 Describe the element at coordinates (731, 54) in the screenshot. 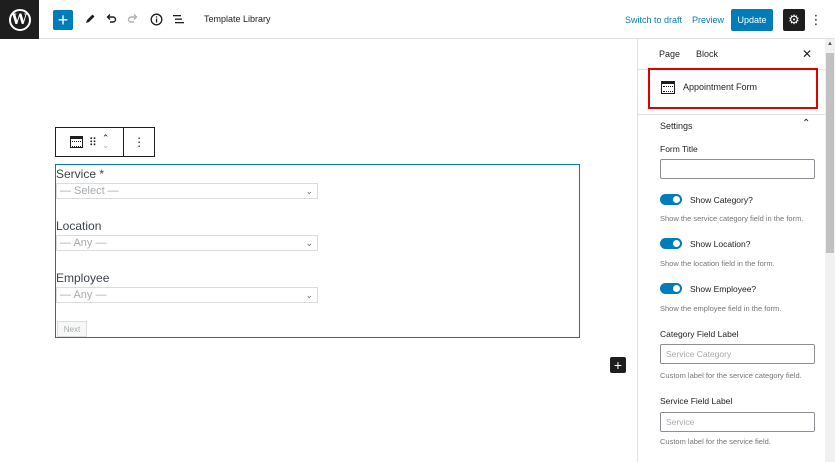

I see `sidebar-tabs: Page Block ✕` at that location.